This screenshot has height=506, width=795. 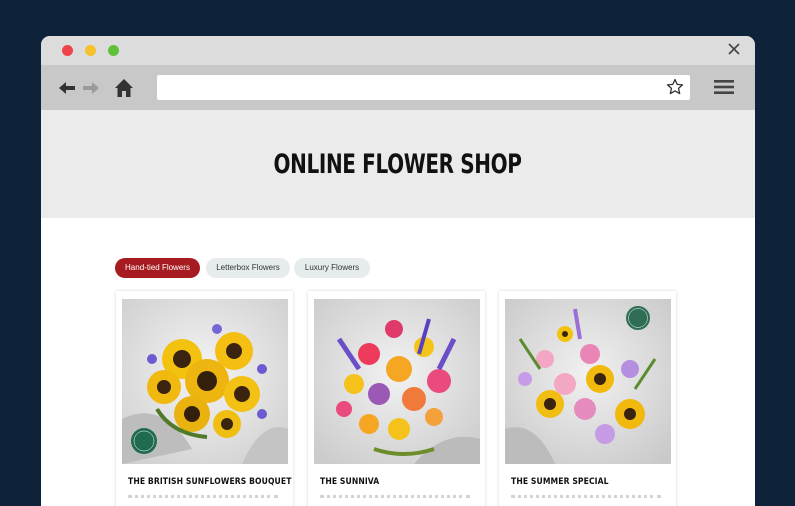 I want to click on tab-luxury-flowers: Luxury Flowers, so click(x=332, y=268).